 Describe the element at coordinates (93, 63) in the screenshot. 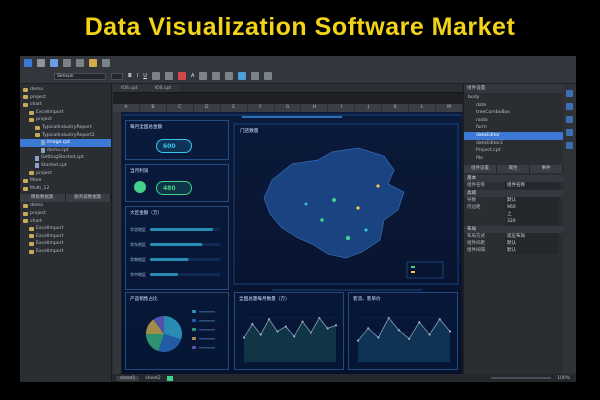

I see `preview-icon` at that location.